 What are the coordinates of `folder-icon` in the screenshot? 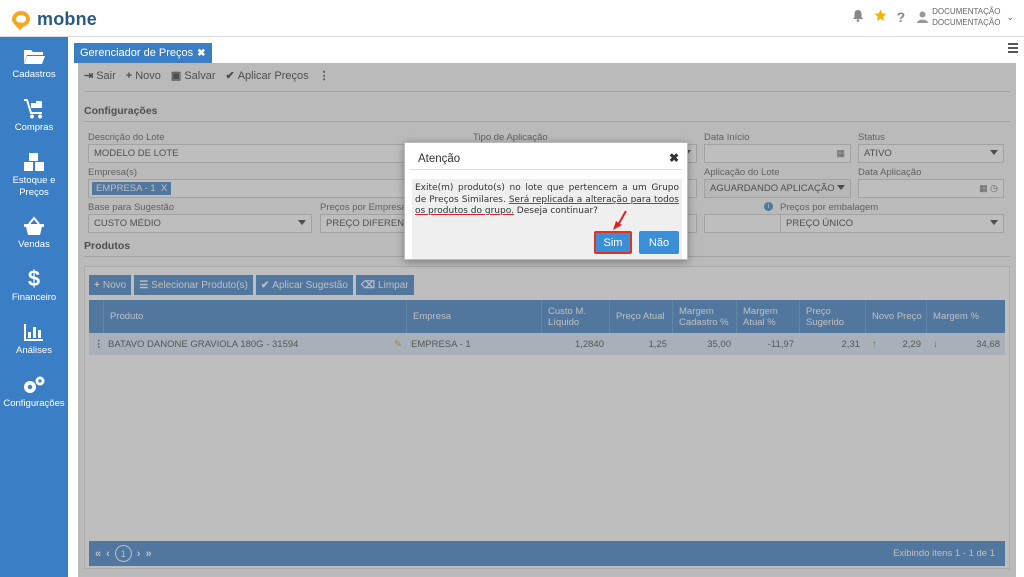 It's located at (34, 56).